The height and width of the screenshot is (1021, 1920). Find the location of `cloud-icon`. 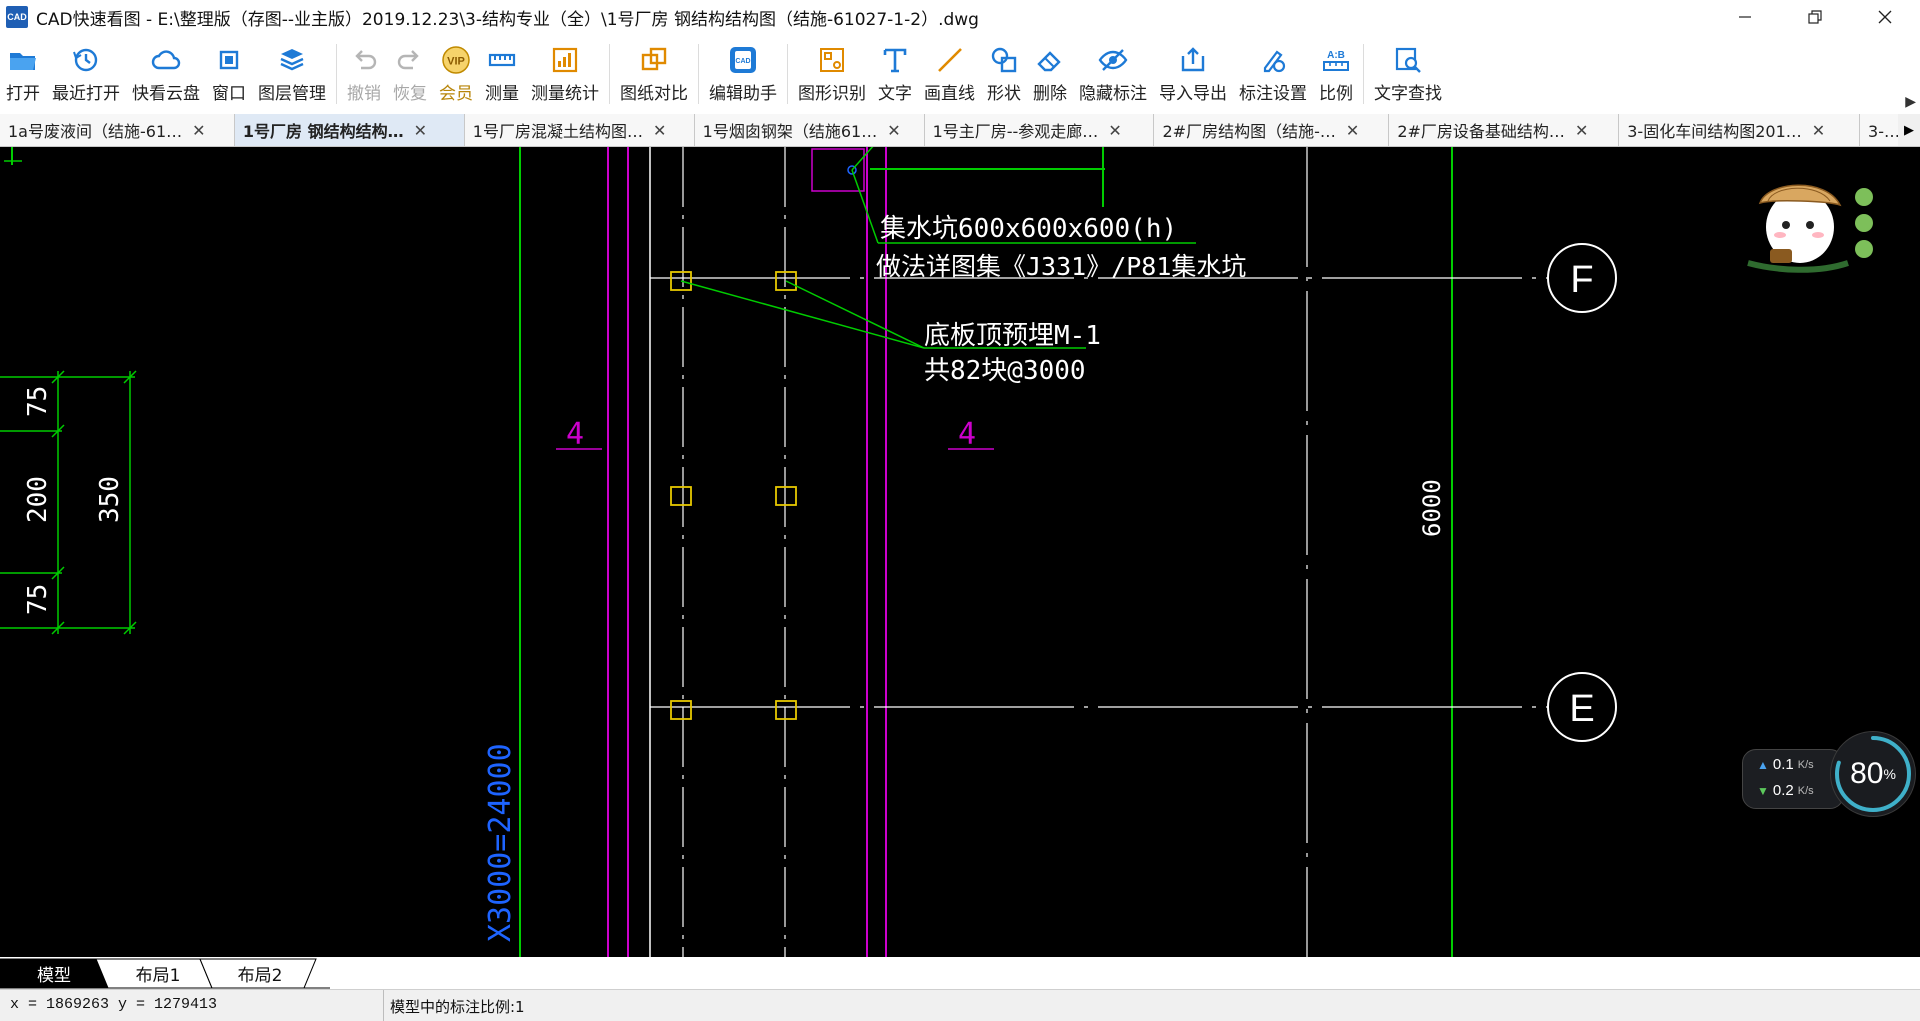

cloud-icon is located at coordinates (166, 60).